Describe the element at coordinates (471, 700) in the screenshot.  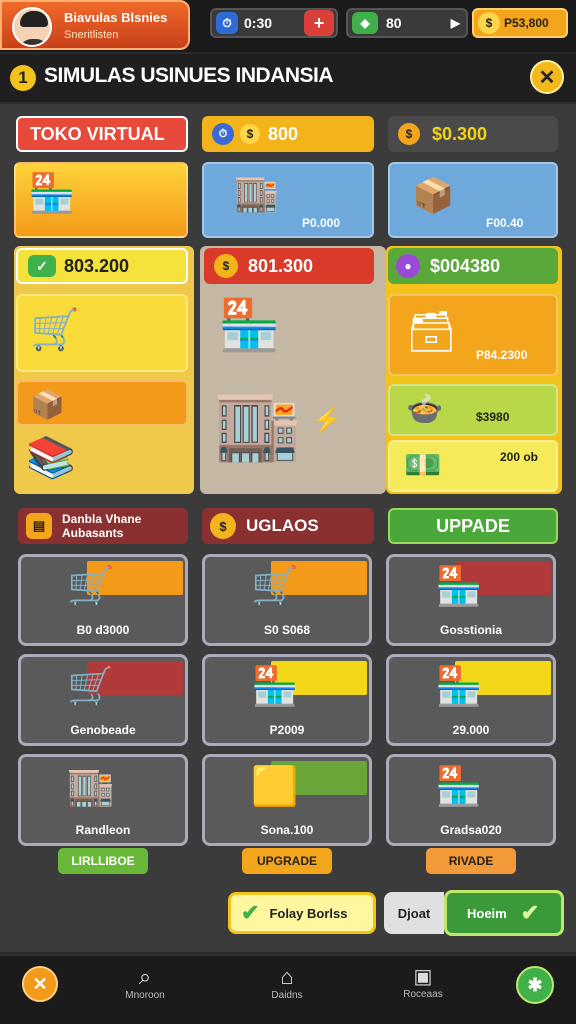
I see `upgrade-slot: 🏪 29.000` at that location.